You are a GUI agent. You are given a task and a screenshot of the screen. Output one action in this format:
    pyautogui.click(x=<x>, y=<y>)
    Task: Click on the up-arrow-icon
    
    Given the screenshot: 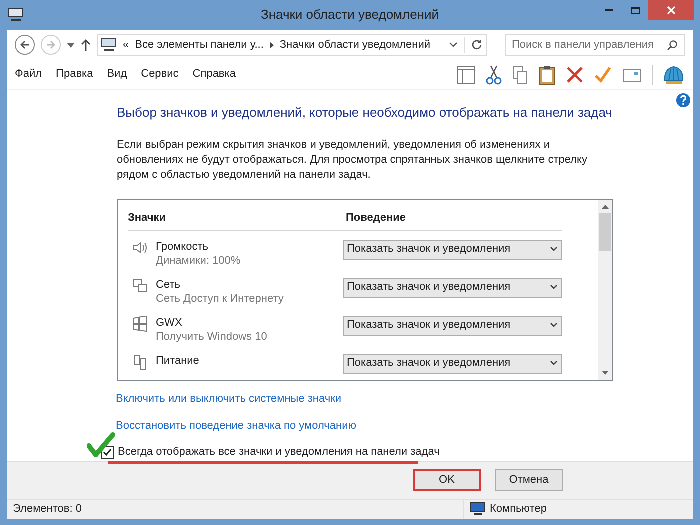 What is the action you would take?
    pyautogui.click(x=86, y=45)
    